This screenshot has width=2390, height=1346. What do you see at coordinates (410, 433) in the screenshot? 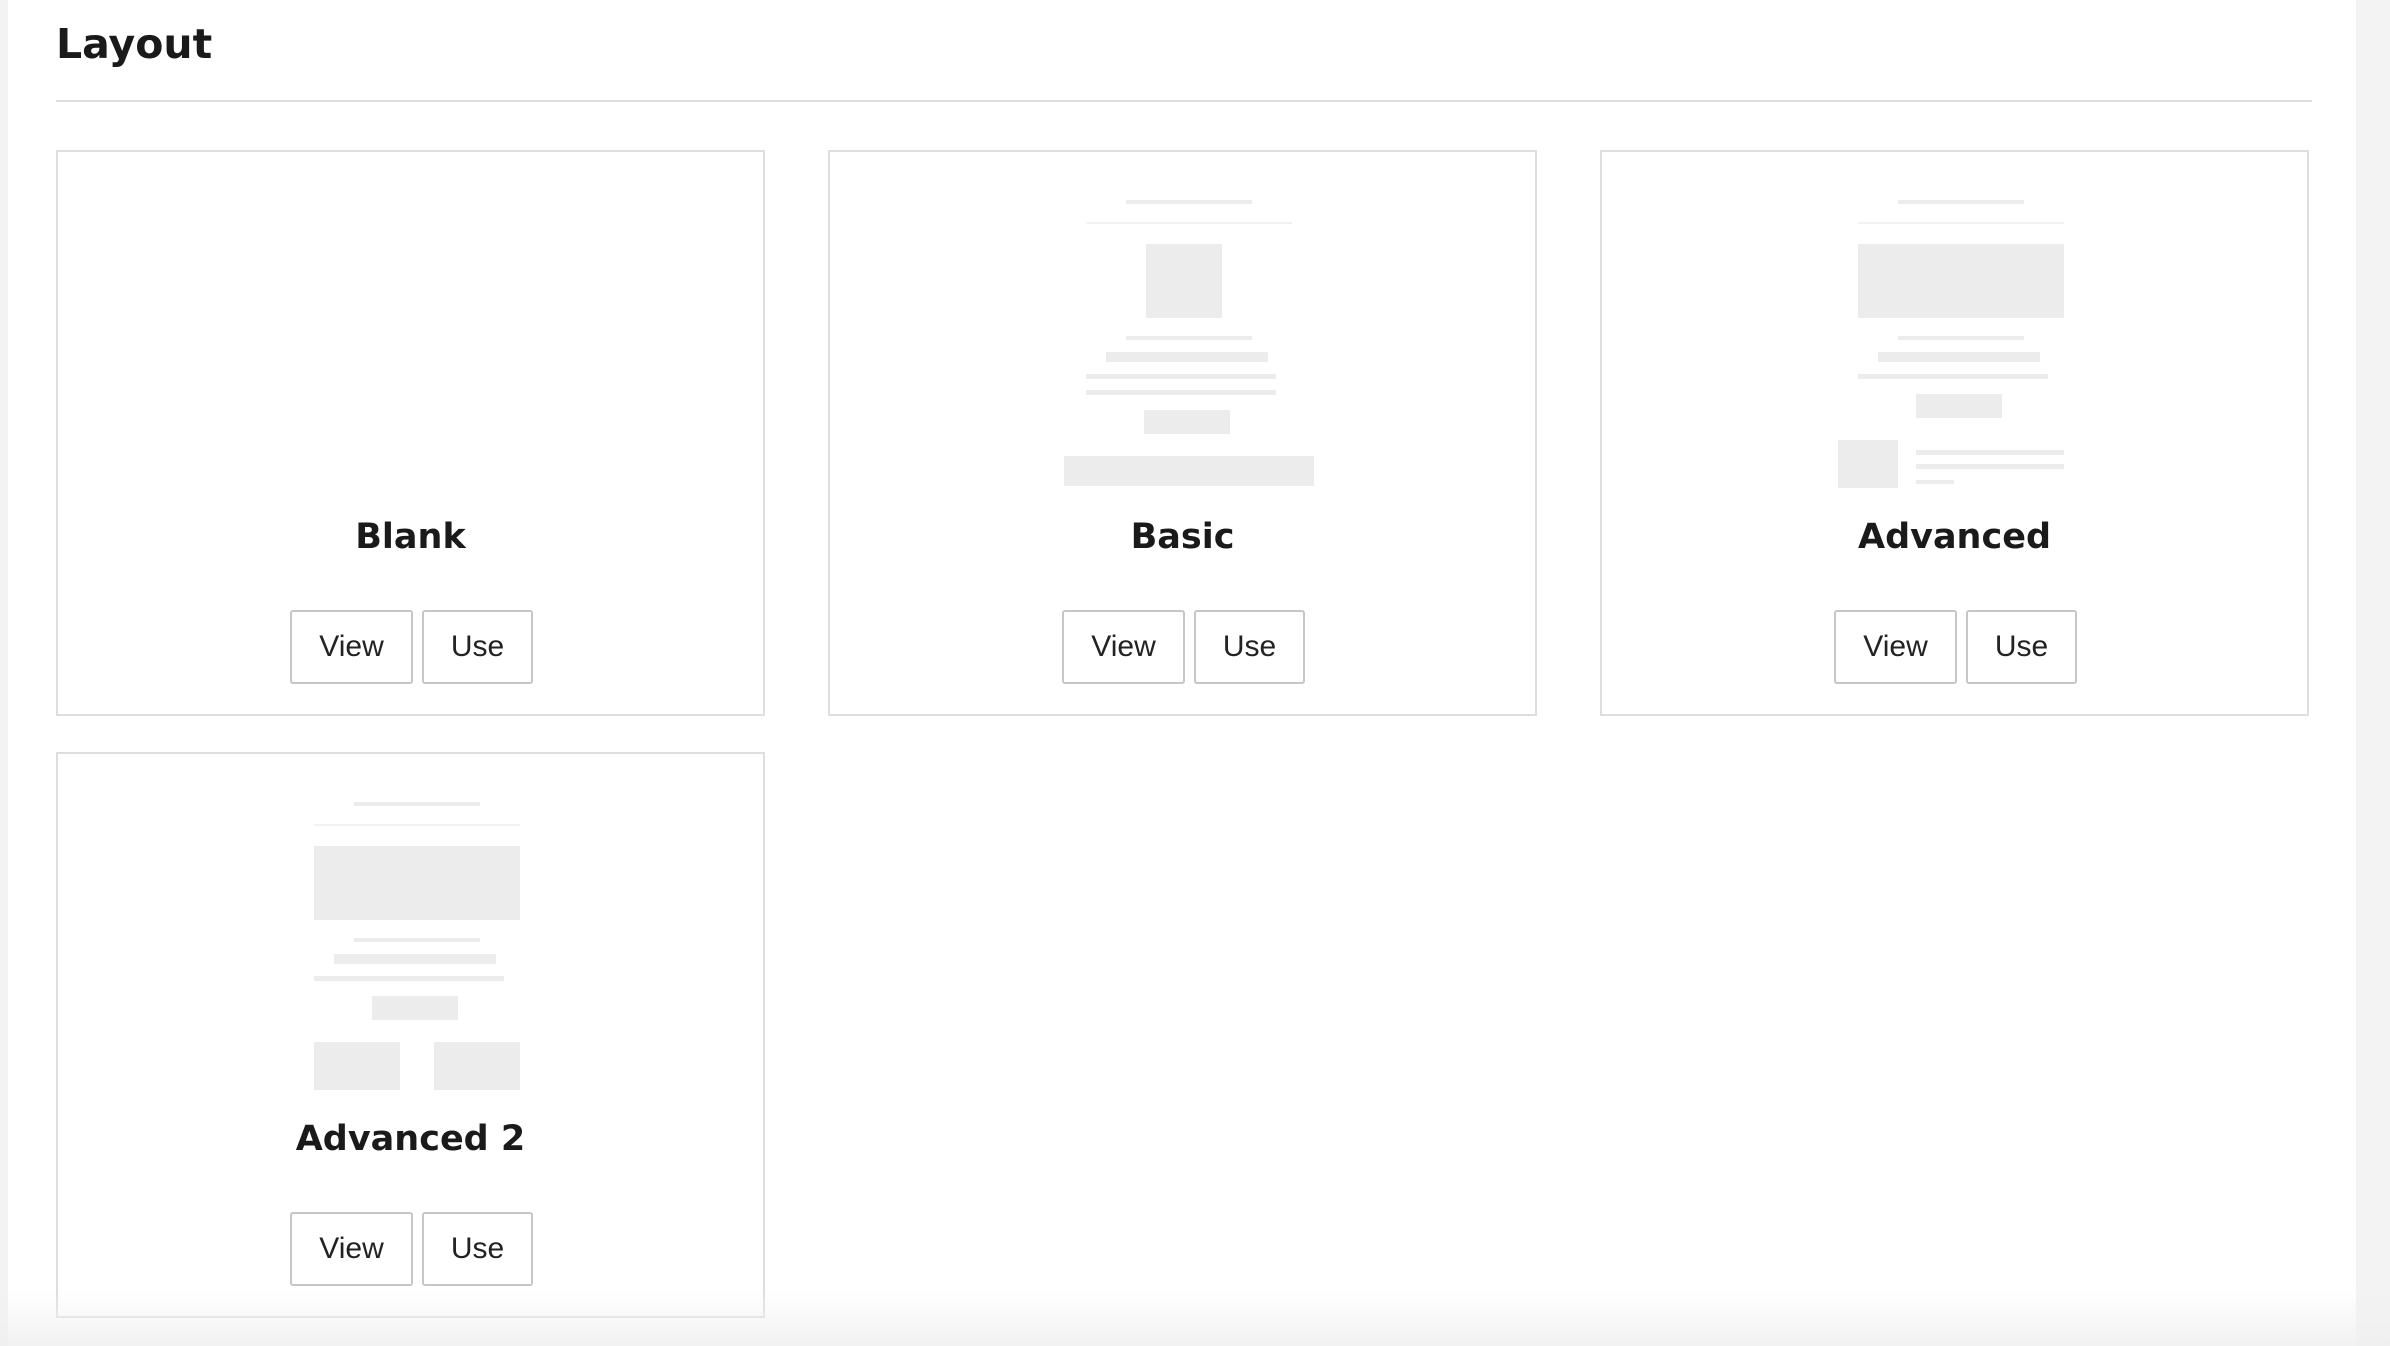
I see `layout-card-blank: Blank View Use` at bounding box center [410, 433].